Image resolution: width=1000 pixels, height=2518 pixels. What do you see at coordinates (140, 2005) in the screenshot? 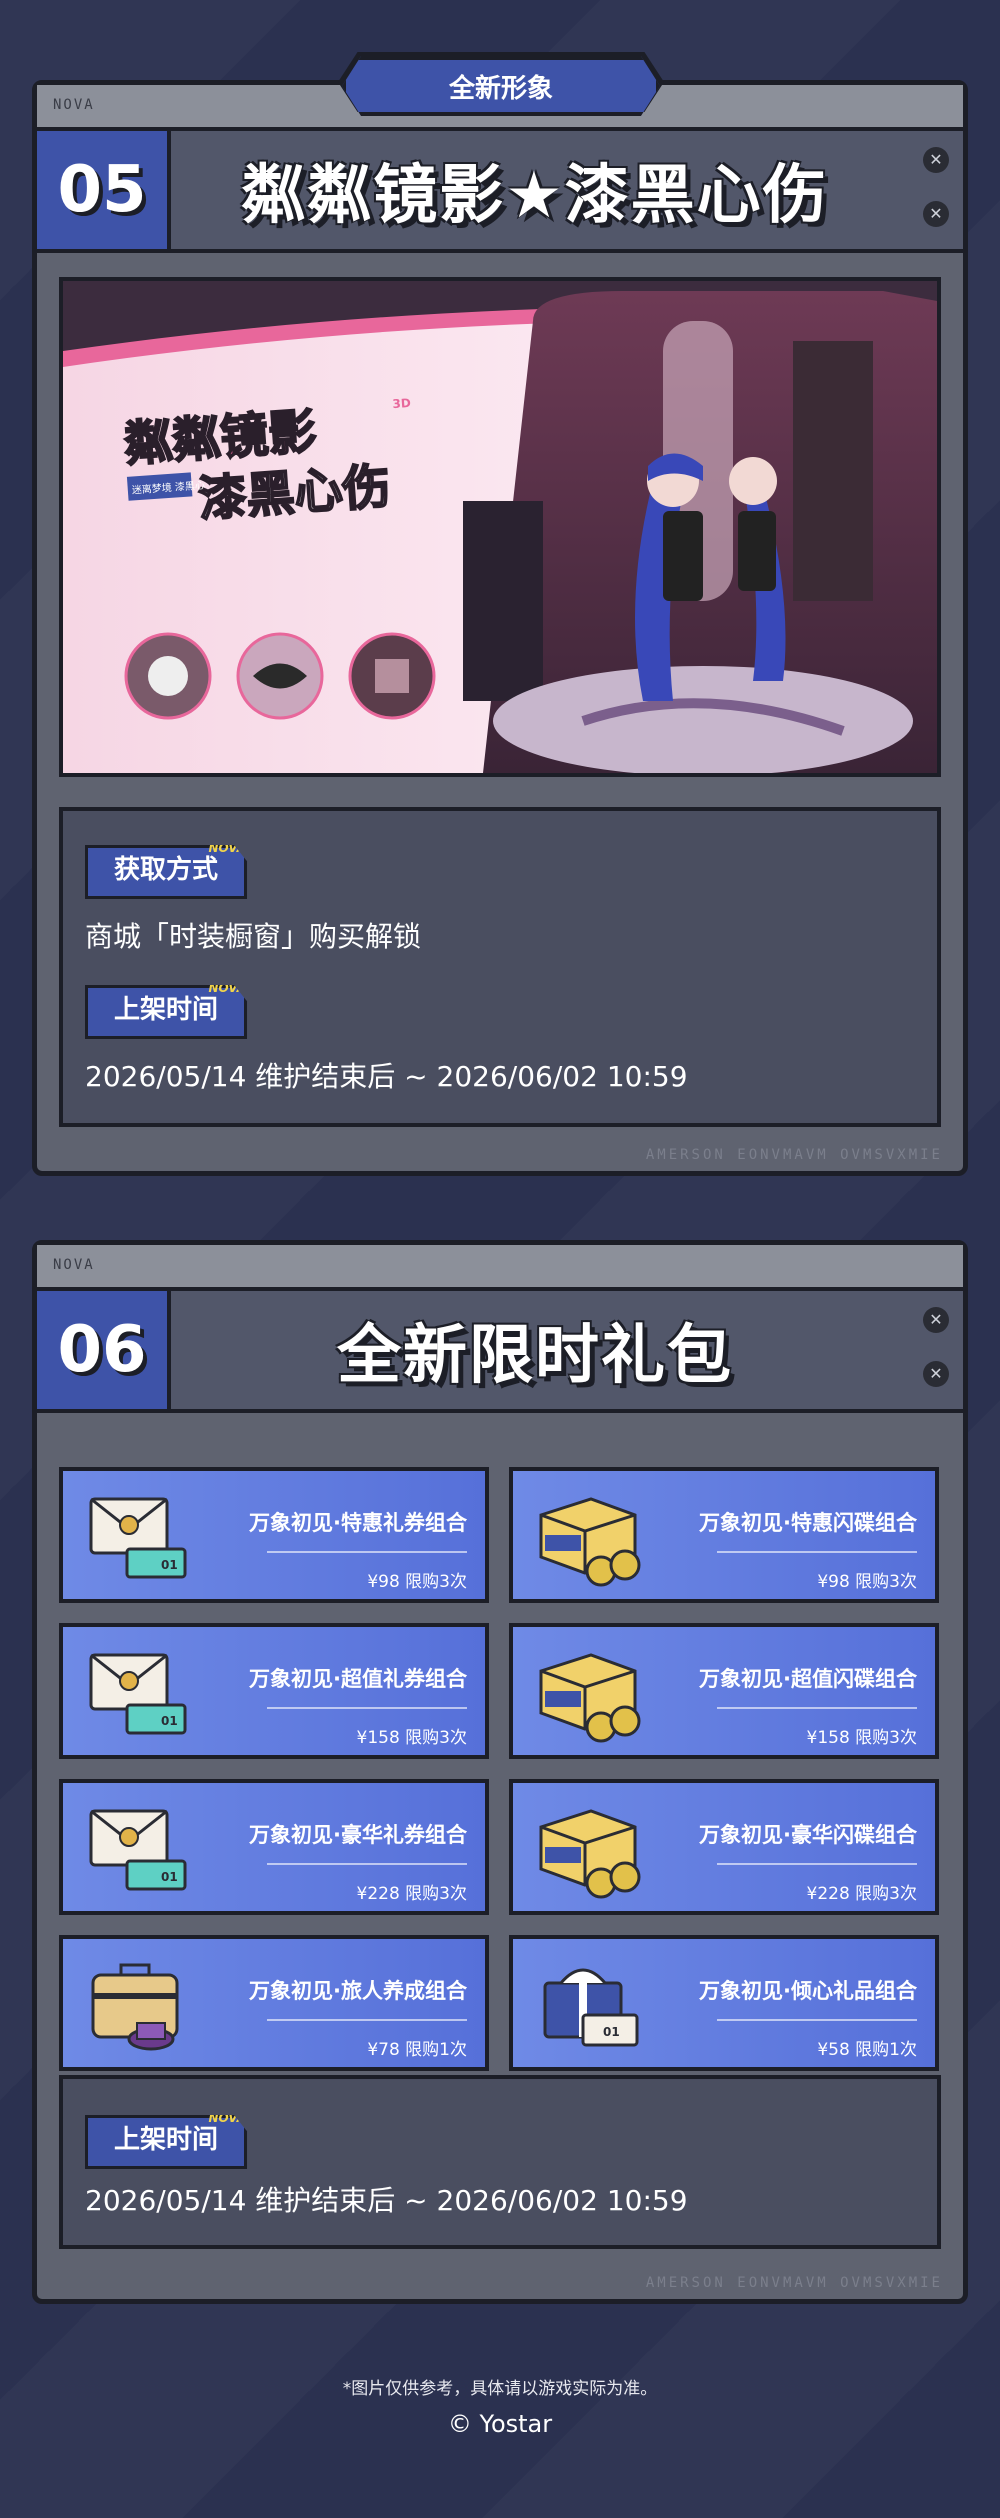
I see `suitcase-icon` at bounding box center [140, 2005].